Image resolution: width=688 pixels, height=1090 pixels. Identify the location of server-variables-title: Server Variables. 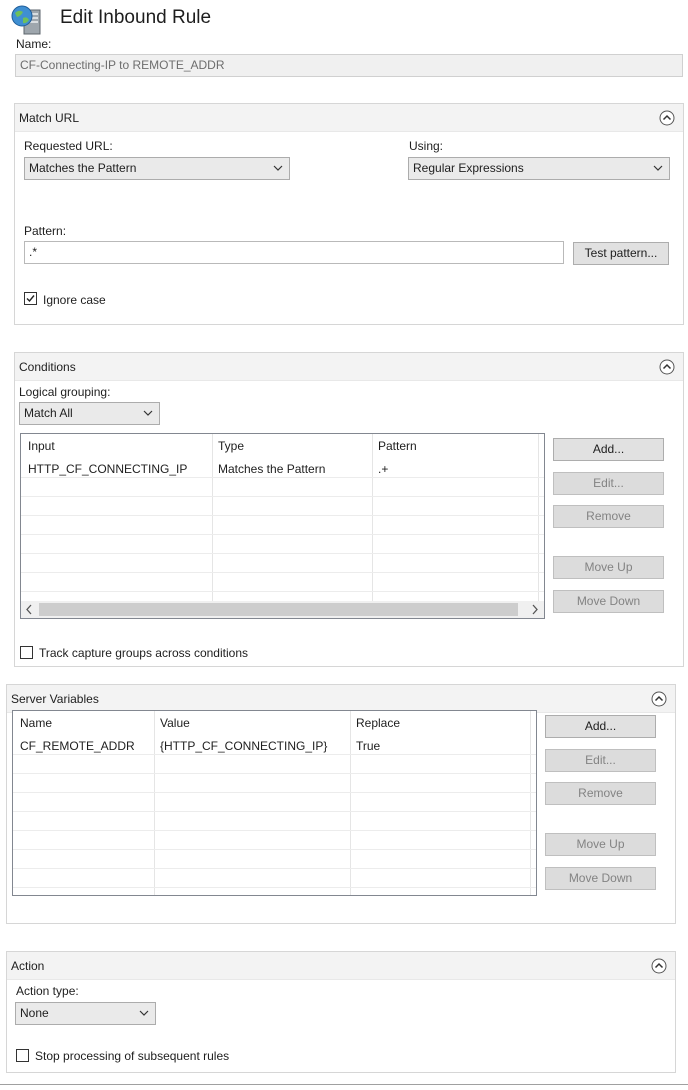
(55, 699).